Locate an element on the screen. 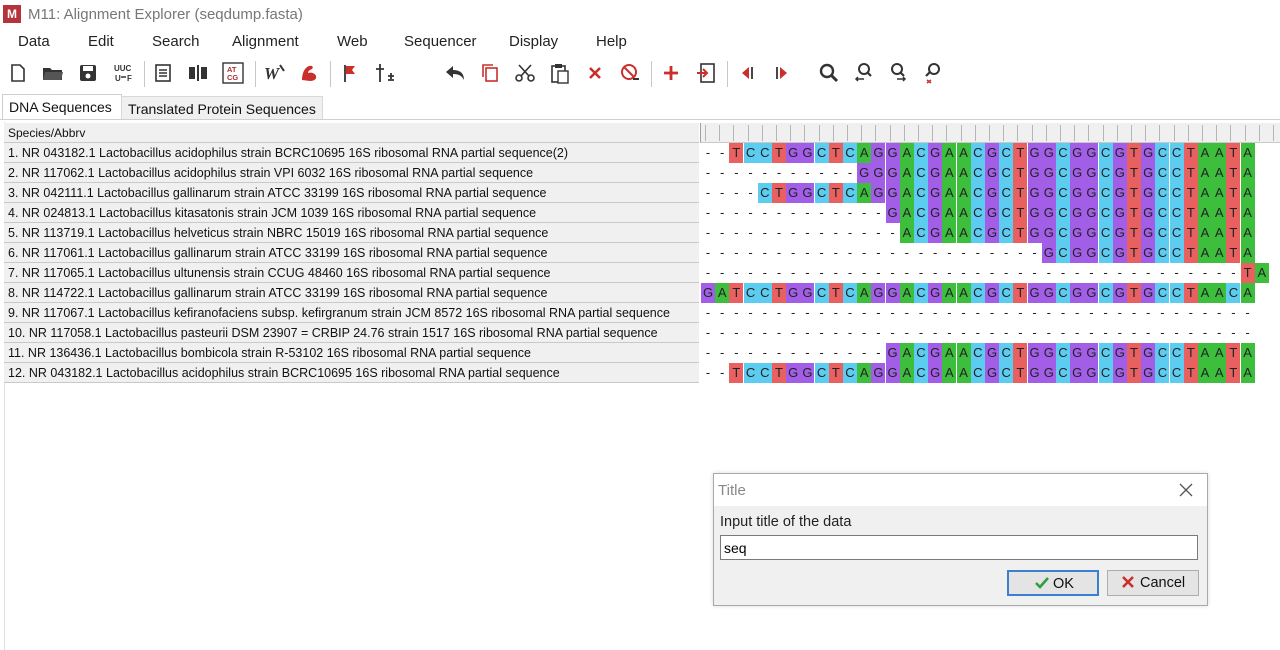  search-next-icon is located at coordinates (899, 73).